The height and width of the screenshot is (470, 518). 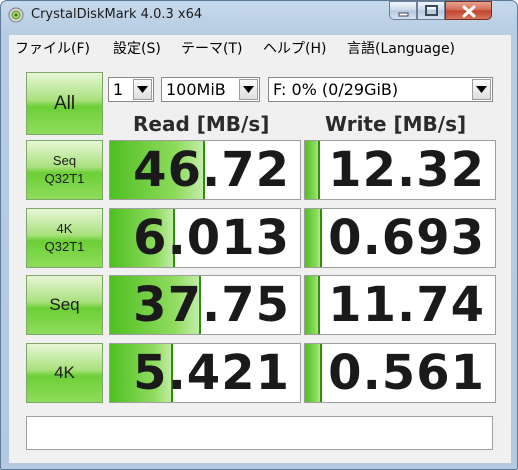 I want to click on read-cell: 37.75, so click(x=205, y=305).